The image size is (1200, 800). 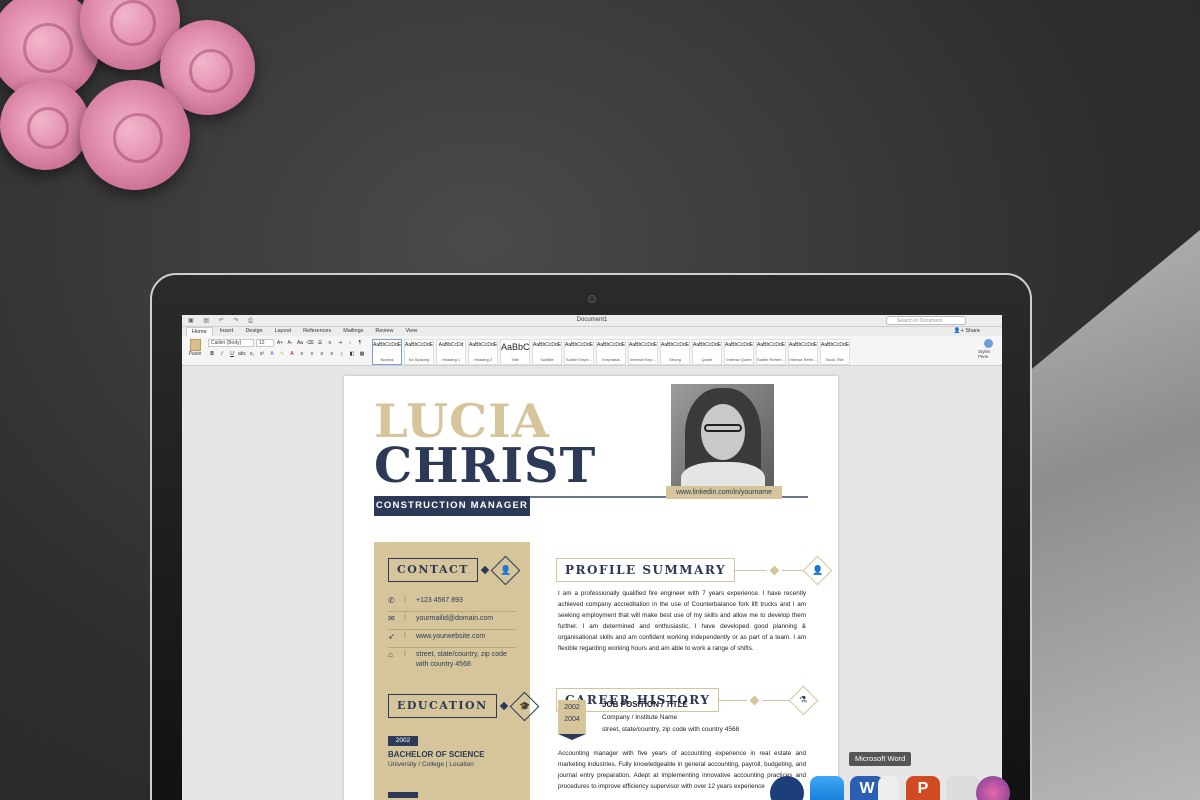 I want to click on contact-email: ✉ | yourmailid@domain.com, so click(x=452, y=622).